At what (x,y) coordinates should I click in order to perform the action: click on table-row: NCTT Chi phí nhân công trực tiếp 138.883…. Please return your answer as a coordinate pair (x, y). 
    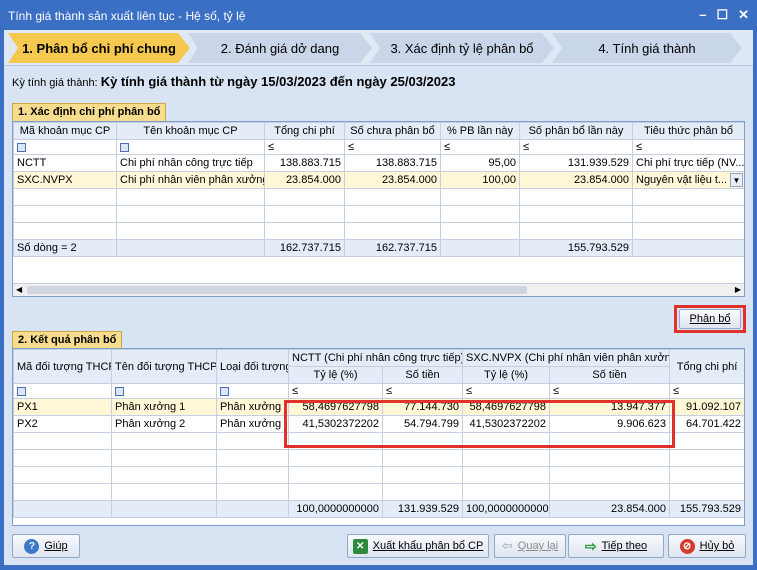
    Looking at the image, I should click on (378, 163).